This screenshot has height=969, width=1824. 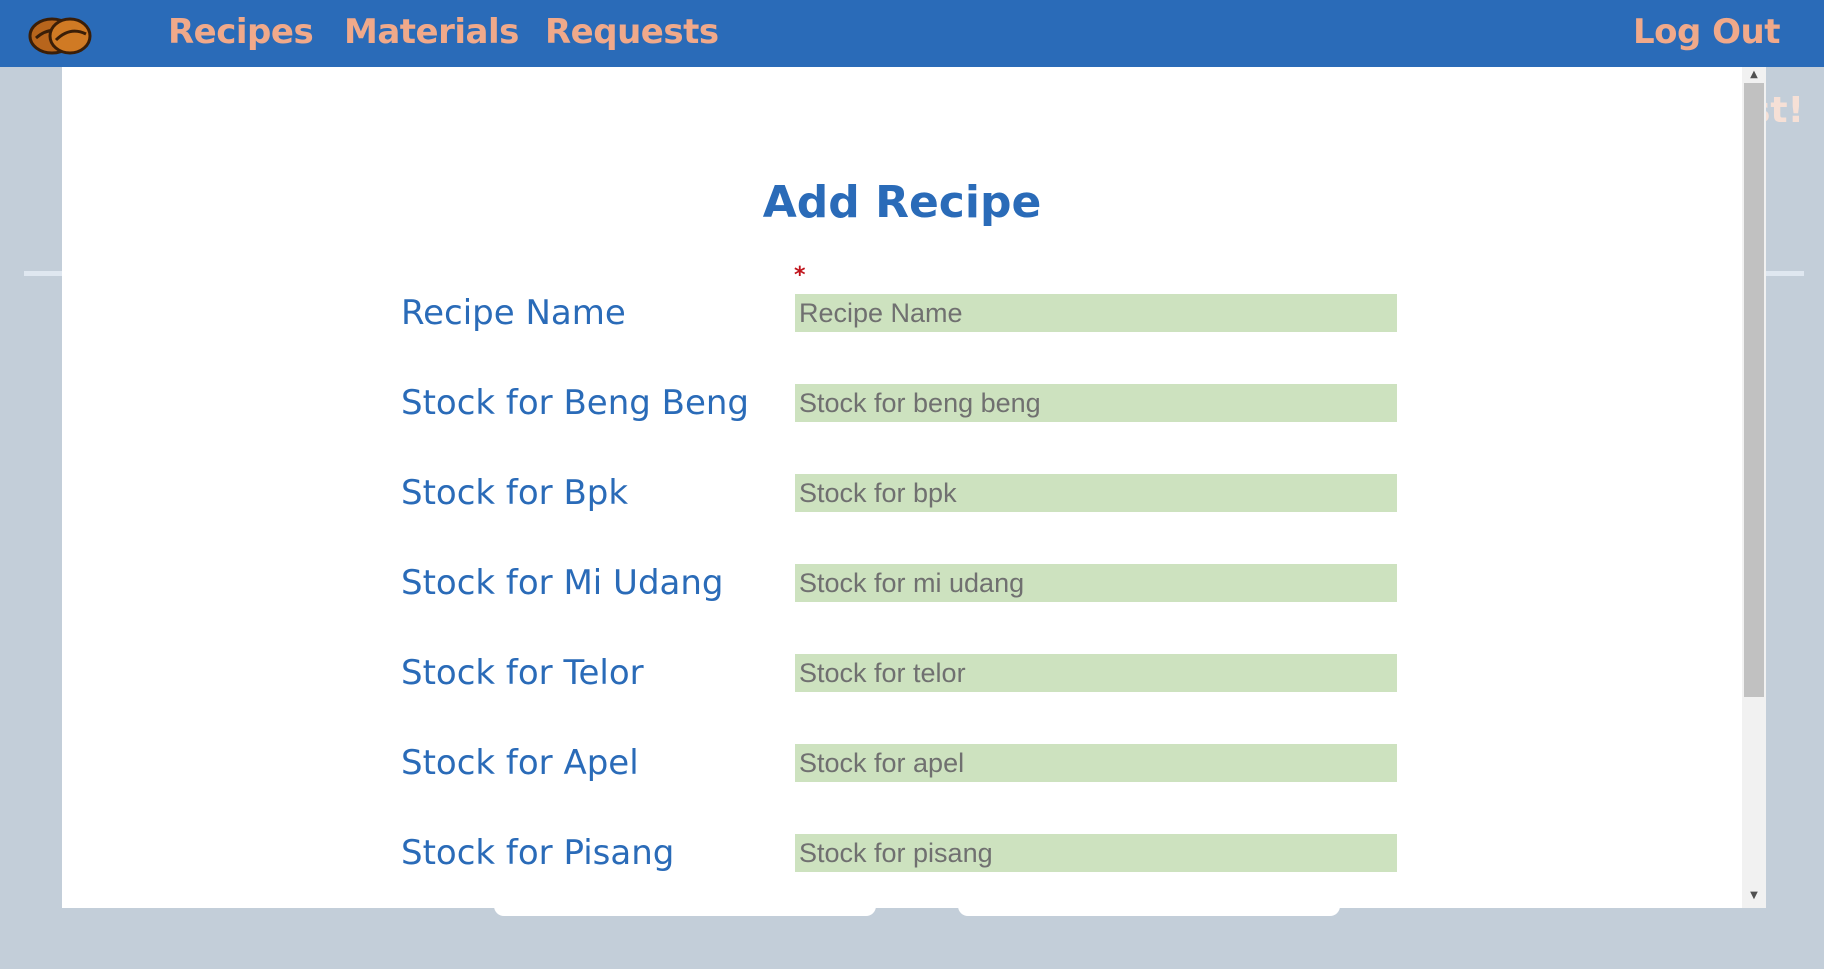 What do you see at coordinates (538, 853) in the screenshot?
I see `stock-pisang-label: Stock for Pisang` at bounding box center [538, 853].